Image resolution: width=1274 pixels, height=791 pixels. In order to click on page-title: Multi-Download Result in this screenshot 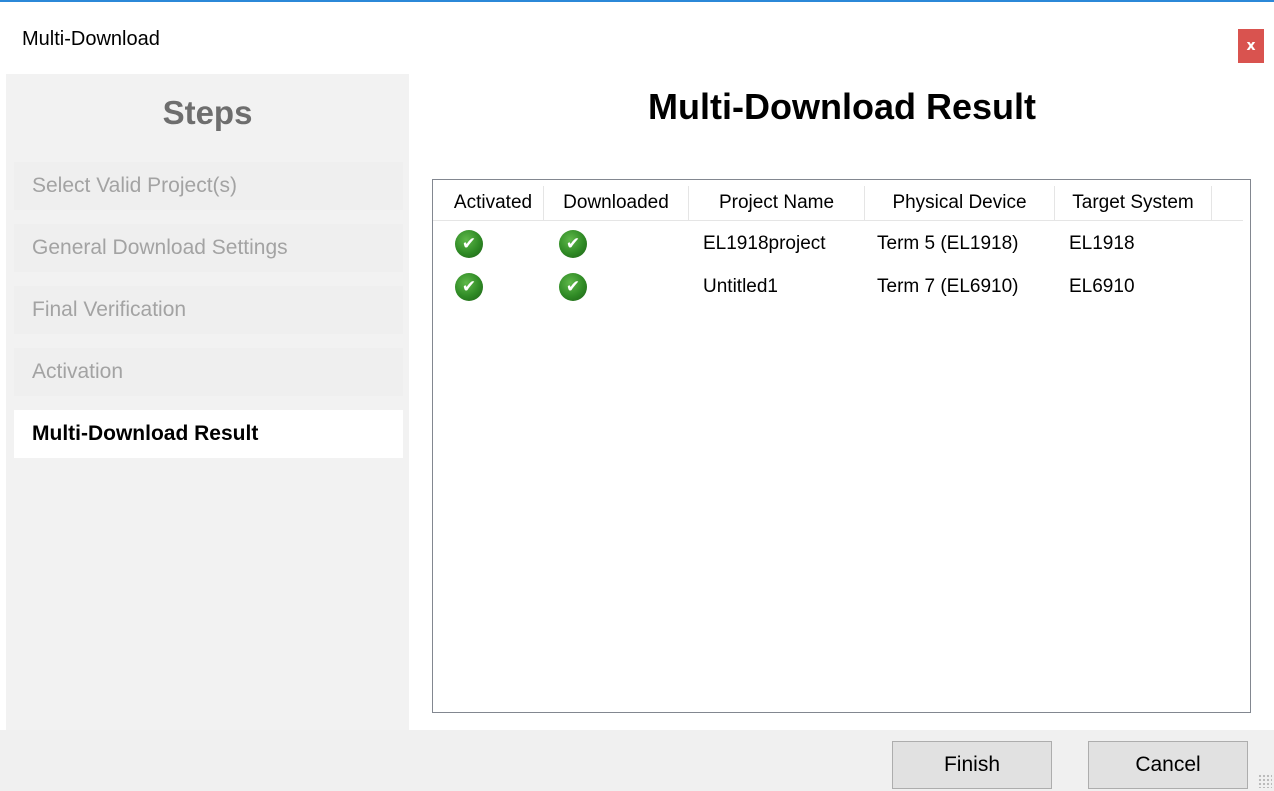, I will do `click(842, 106)`.